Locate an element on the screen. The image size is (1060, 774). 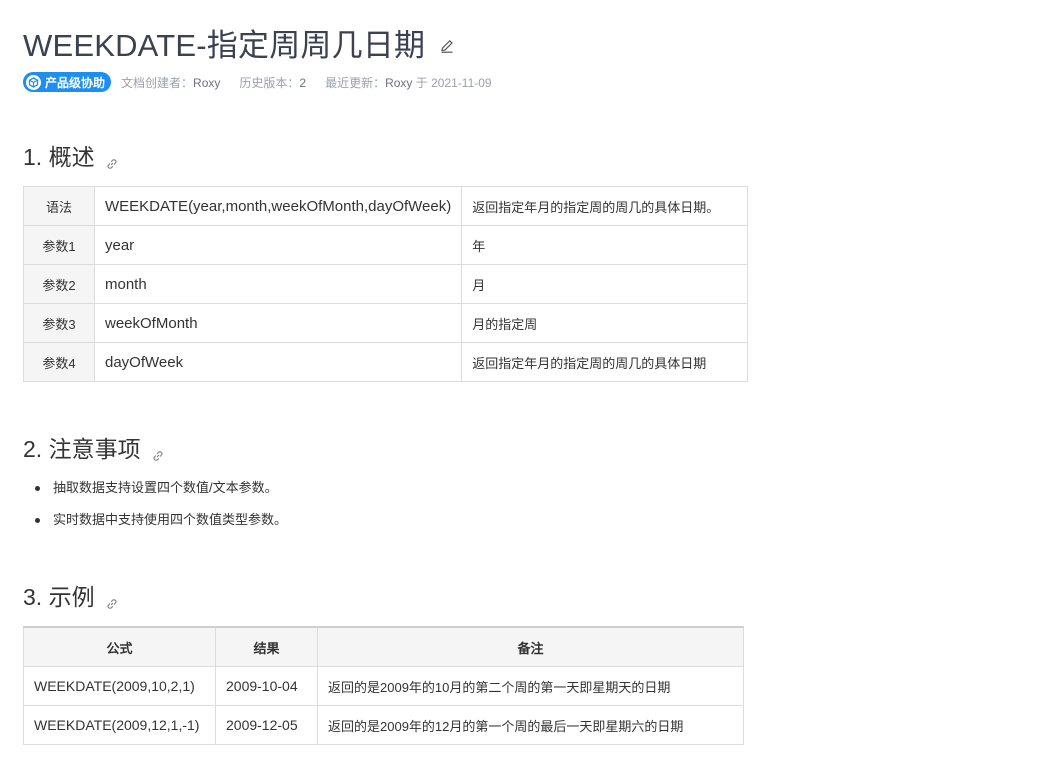
section-title: 1. 概述 is located at coordinates (59, 157).